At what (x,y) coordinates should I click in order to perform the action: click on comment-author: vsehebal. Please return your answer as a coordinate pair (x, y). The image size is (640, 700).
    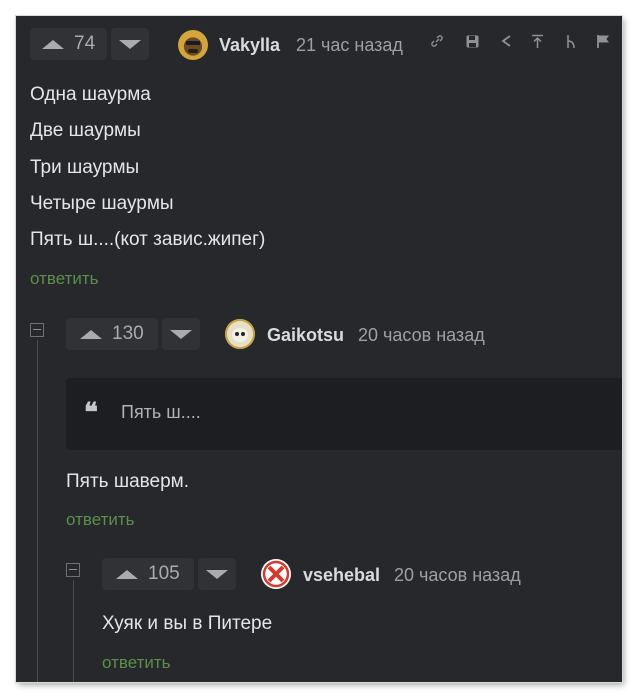
    Looking at the image, I should click on (341, 575).